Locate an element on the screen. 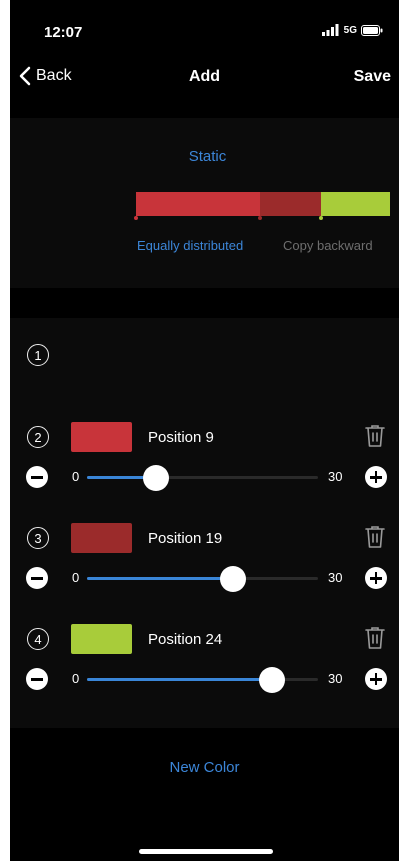 Image resolution: width=399 pixels, height=861 pixels. position-label: Position 24 is located at coordinates (185, 639).